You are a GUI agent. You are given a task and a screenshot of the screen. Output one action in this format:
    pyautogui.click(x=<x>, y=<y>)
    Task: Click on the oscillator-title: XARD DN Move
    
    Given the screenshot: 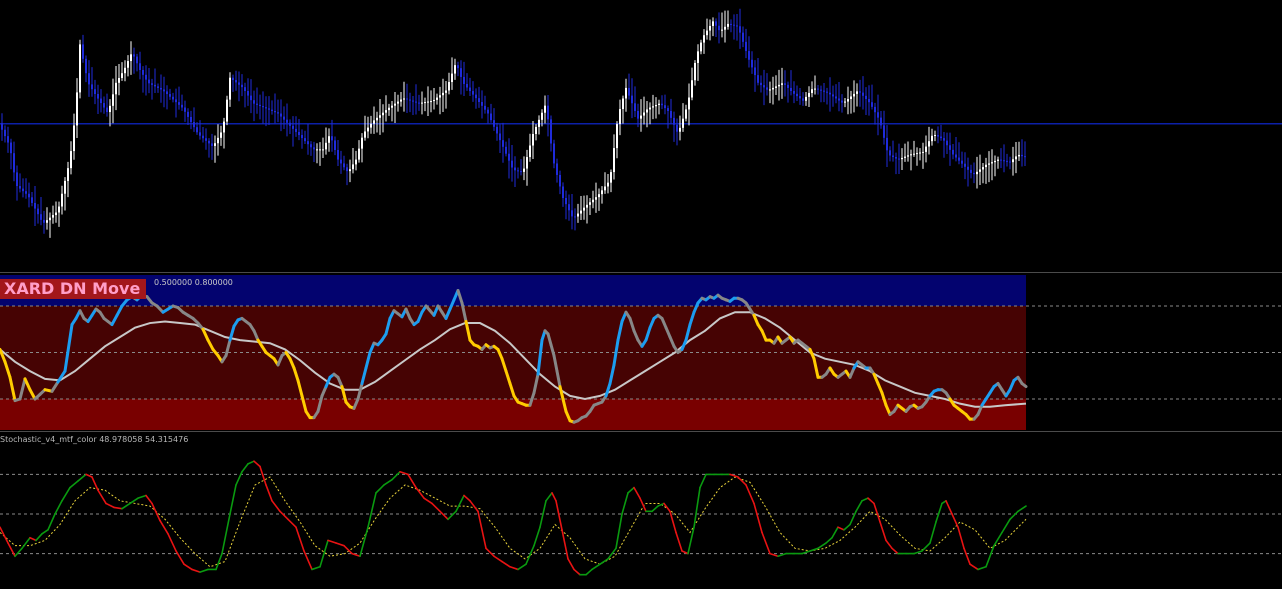 What is the action you would take?
    pyautogui.click(x=73, y=289)
    